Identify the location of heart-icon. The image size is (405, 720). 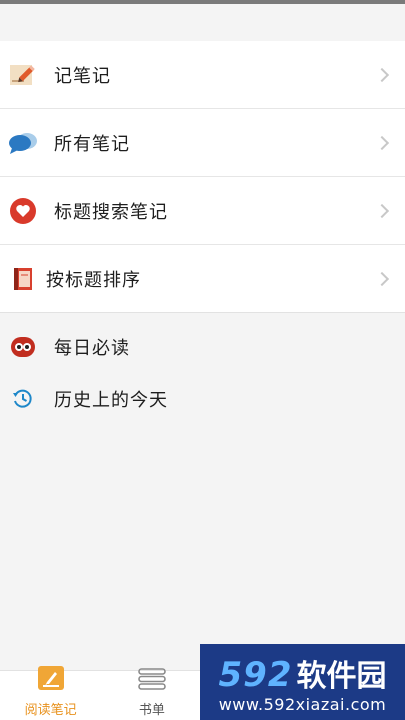
(23, 211).